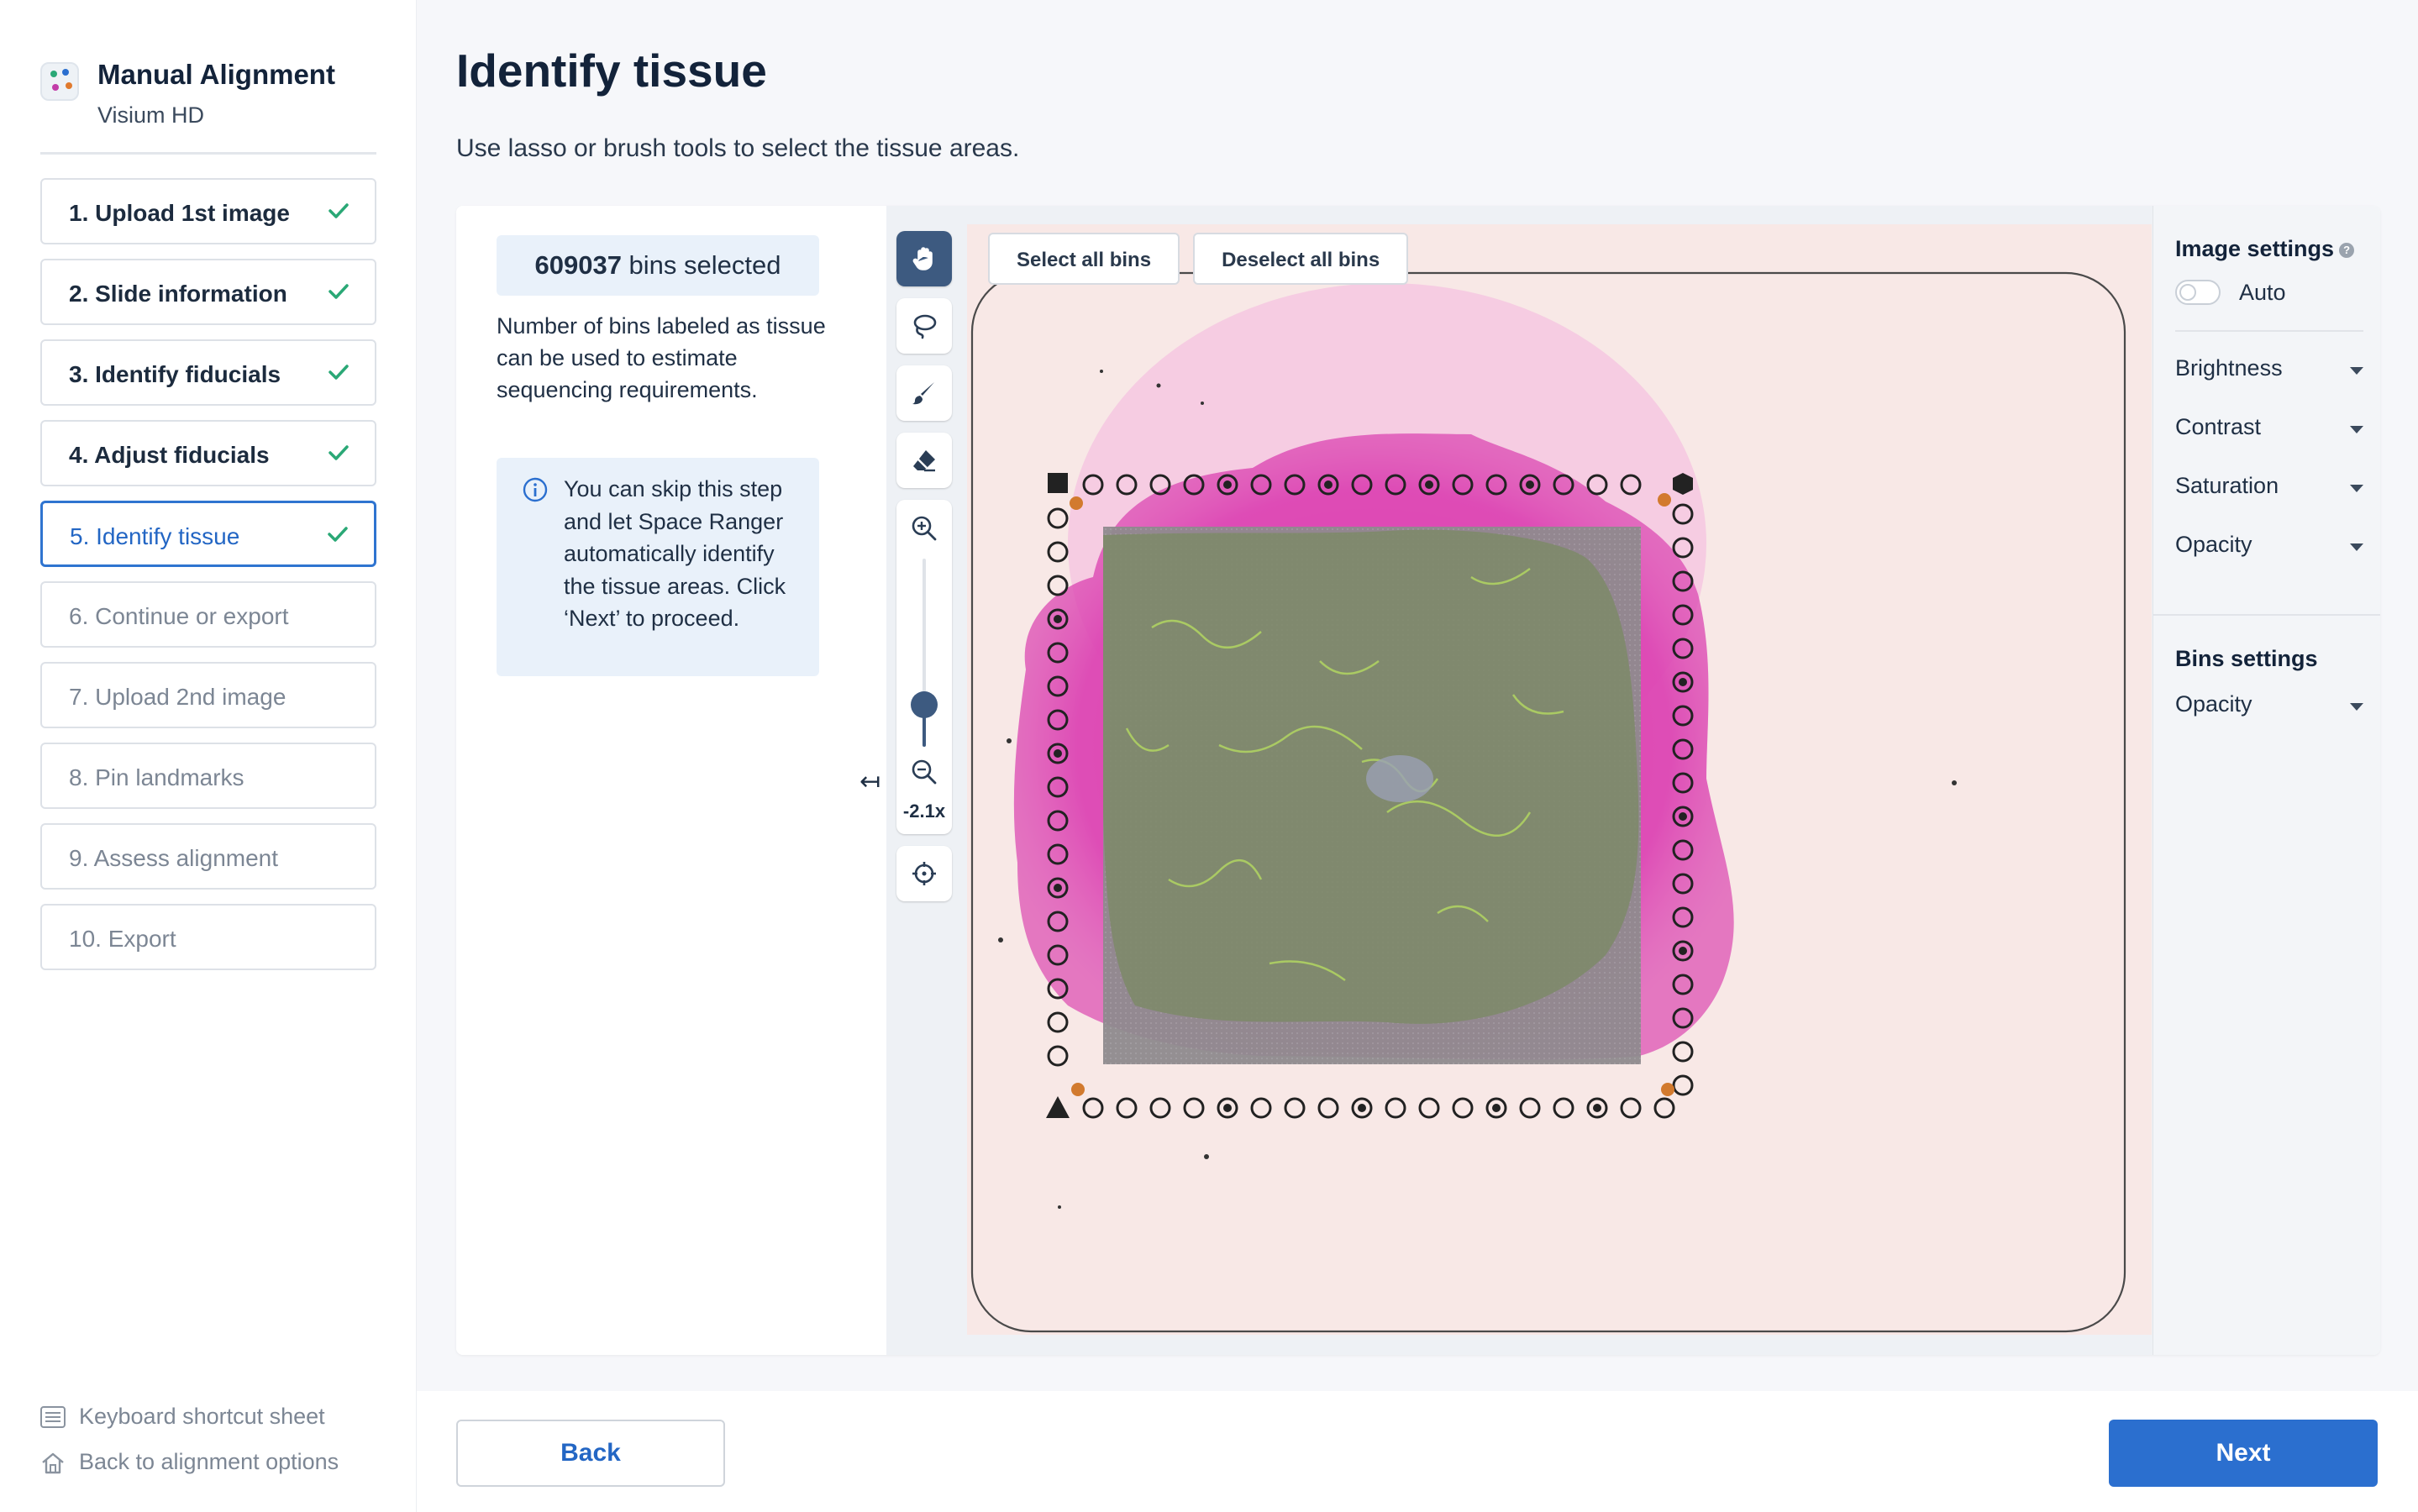  I want to click on step-upload-1st-image: 1. Upload 1st image, so click(208, 211).